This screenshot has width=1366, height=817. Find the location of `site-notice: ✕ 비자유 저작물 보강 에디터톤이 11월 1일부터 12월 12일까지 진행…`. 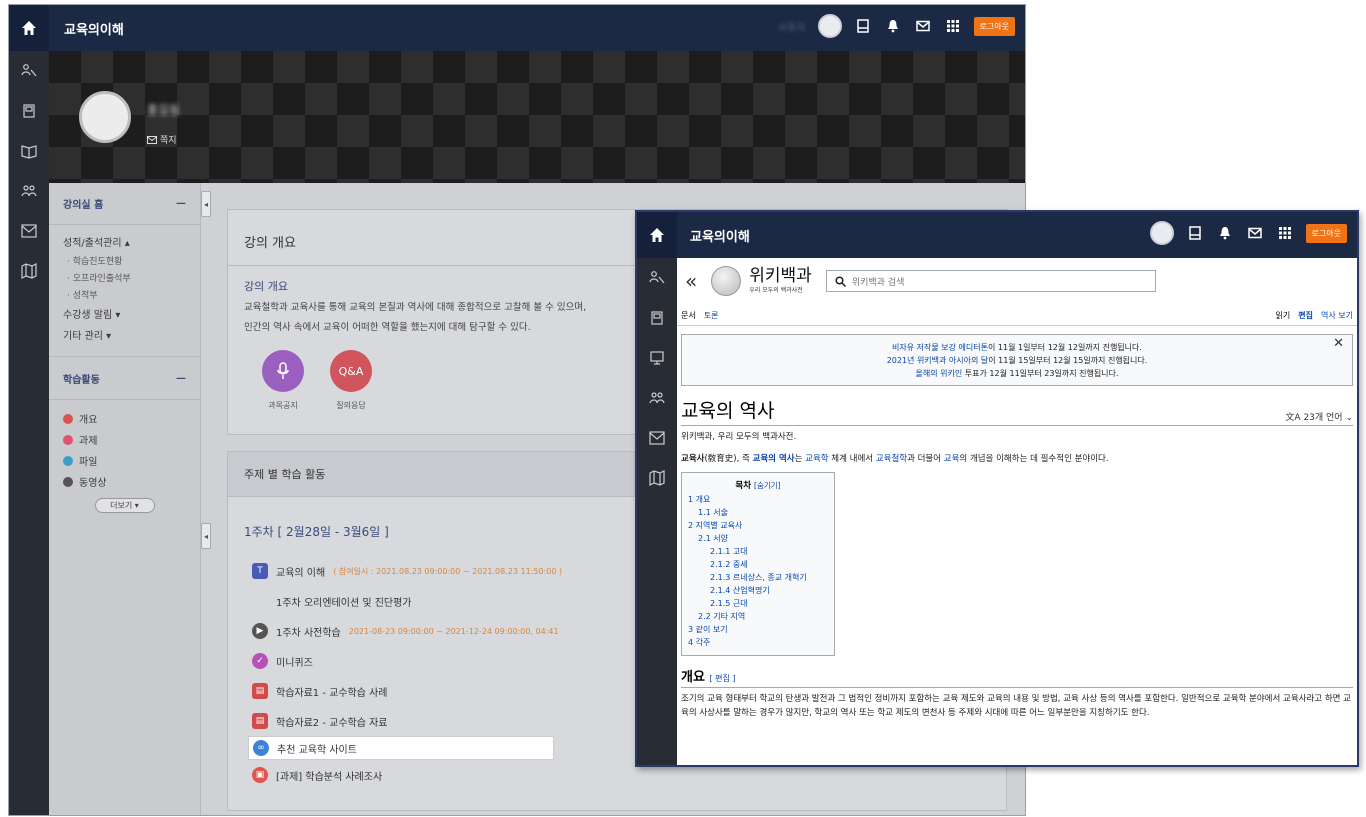

site-notice: ✕ 비자유 저작물 보강 에디터톤이 11월 1일부터 12월 12일까지 진행… is located at coordinates (1017, 360).